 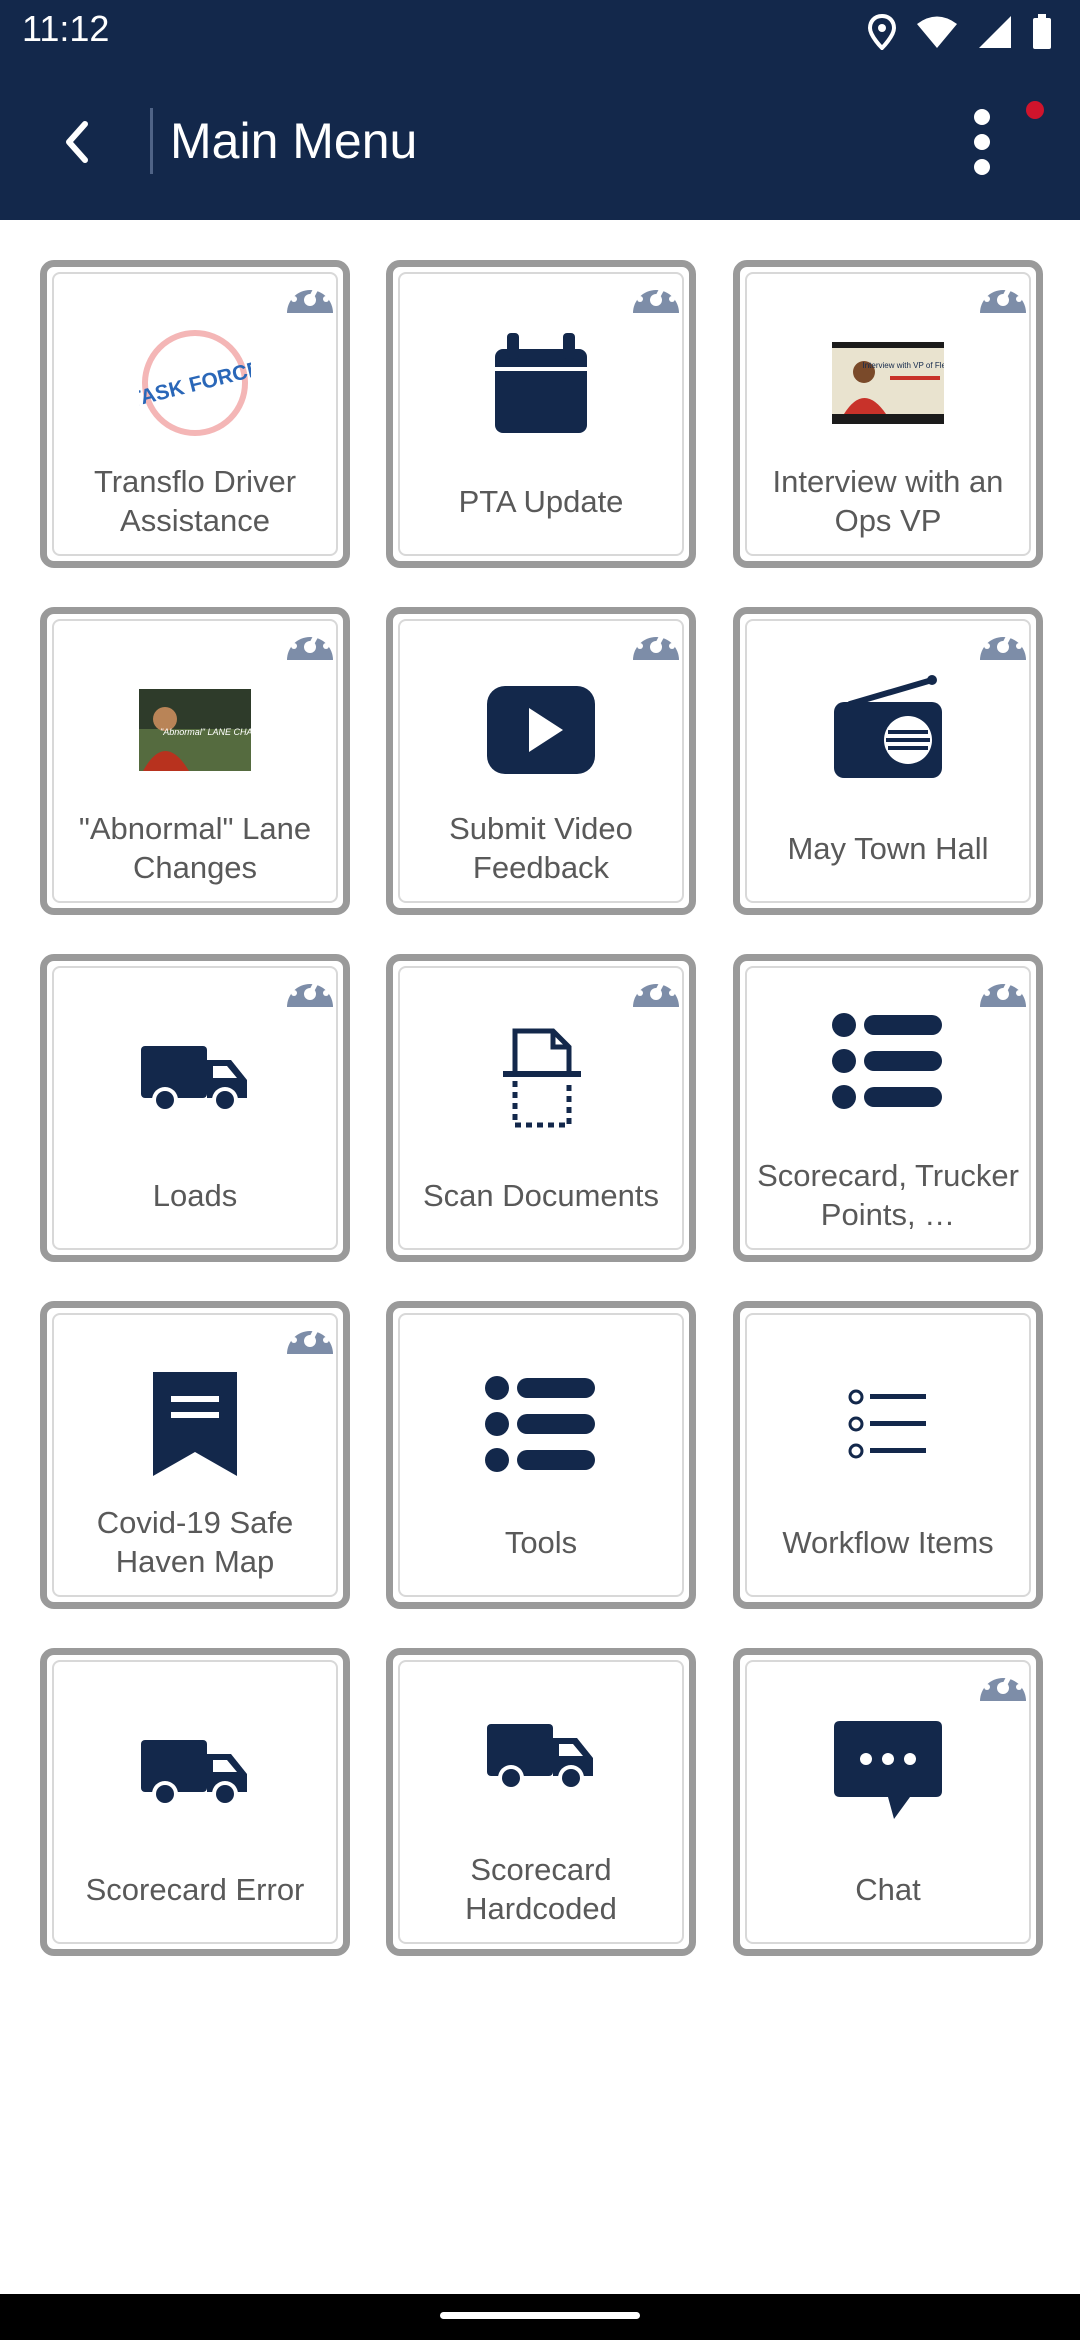 I want to click on more-vert-icon, so click(x=982, y=142).